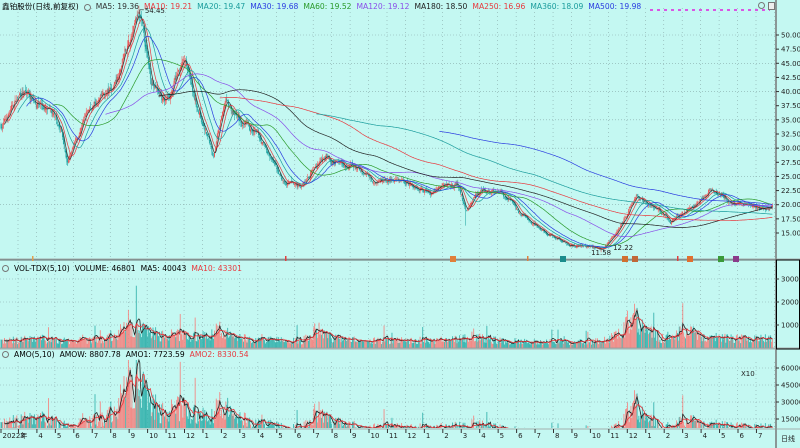 This screenshot has width=800, height=448. I want to click on ma-legend-item: MA120: 19.12, so click(383, 6).